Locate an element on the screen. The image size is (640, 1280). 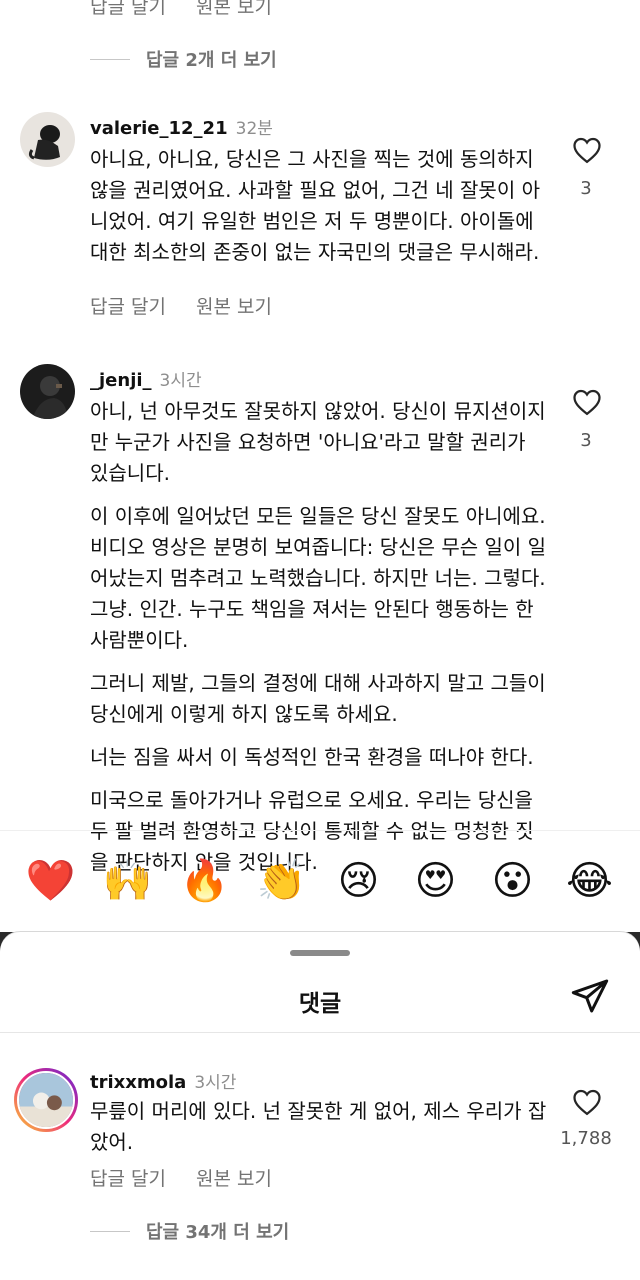
comment-meta: trixxmola 3시간 is located at coordinates (163, 1080).